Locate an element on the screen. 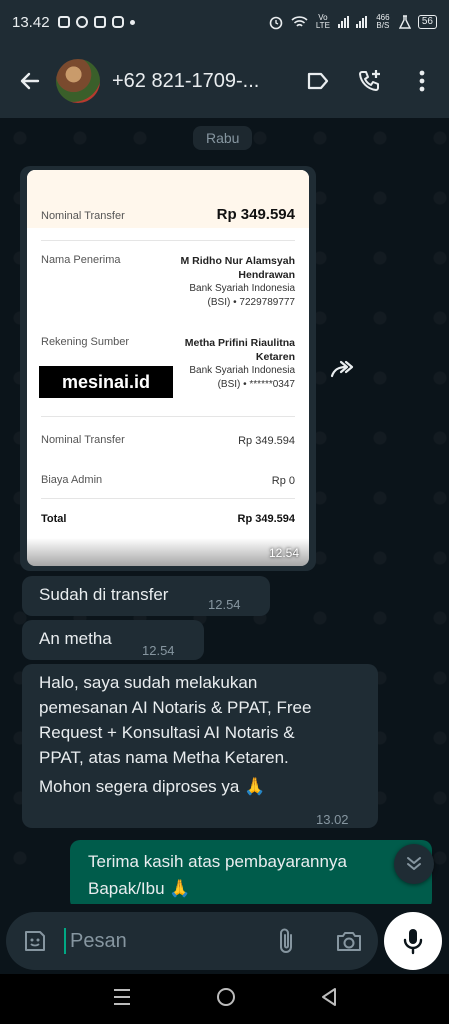 This screenshot has width=449, height=1024. status-time: 13.42 is located at coordinates (31, 22).